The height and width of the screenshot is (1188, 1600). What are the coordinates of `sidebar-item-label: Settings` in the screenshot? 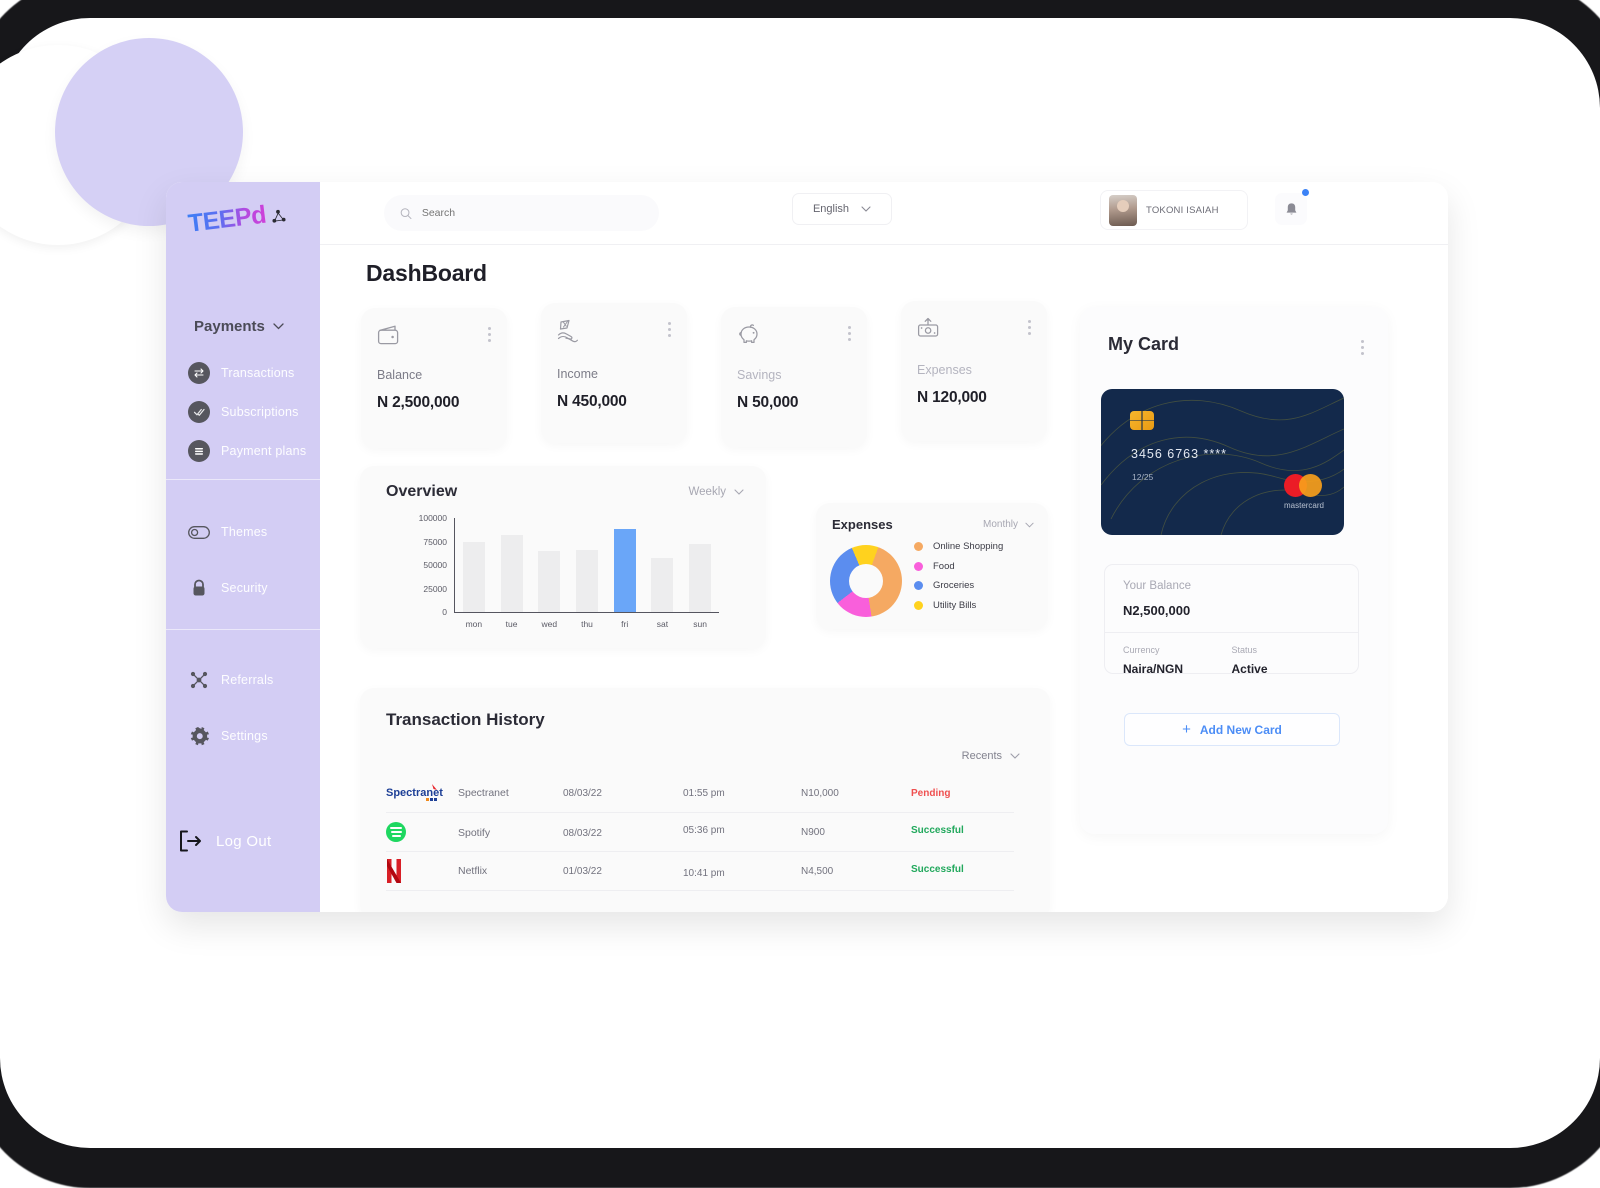 It's located at (244, 736).